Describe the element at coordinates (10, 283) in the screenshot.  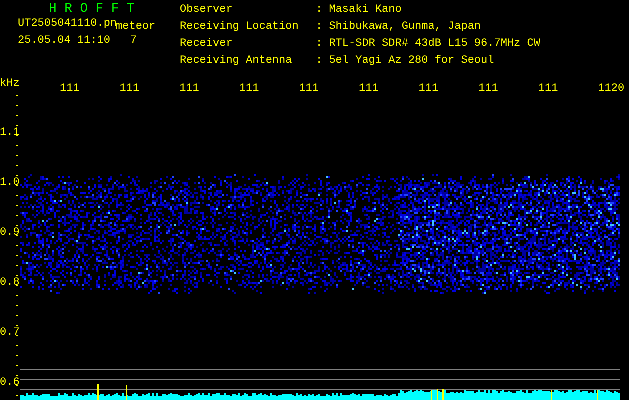
I see `axis-tick-label: 0.8` at that location.